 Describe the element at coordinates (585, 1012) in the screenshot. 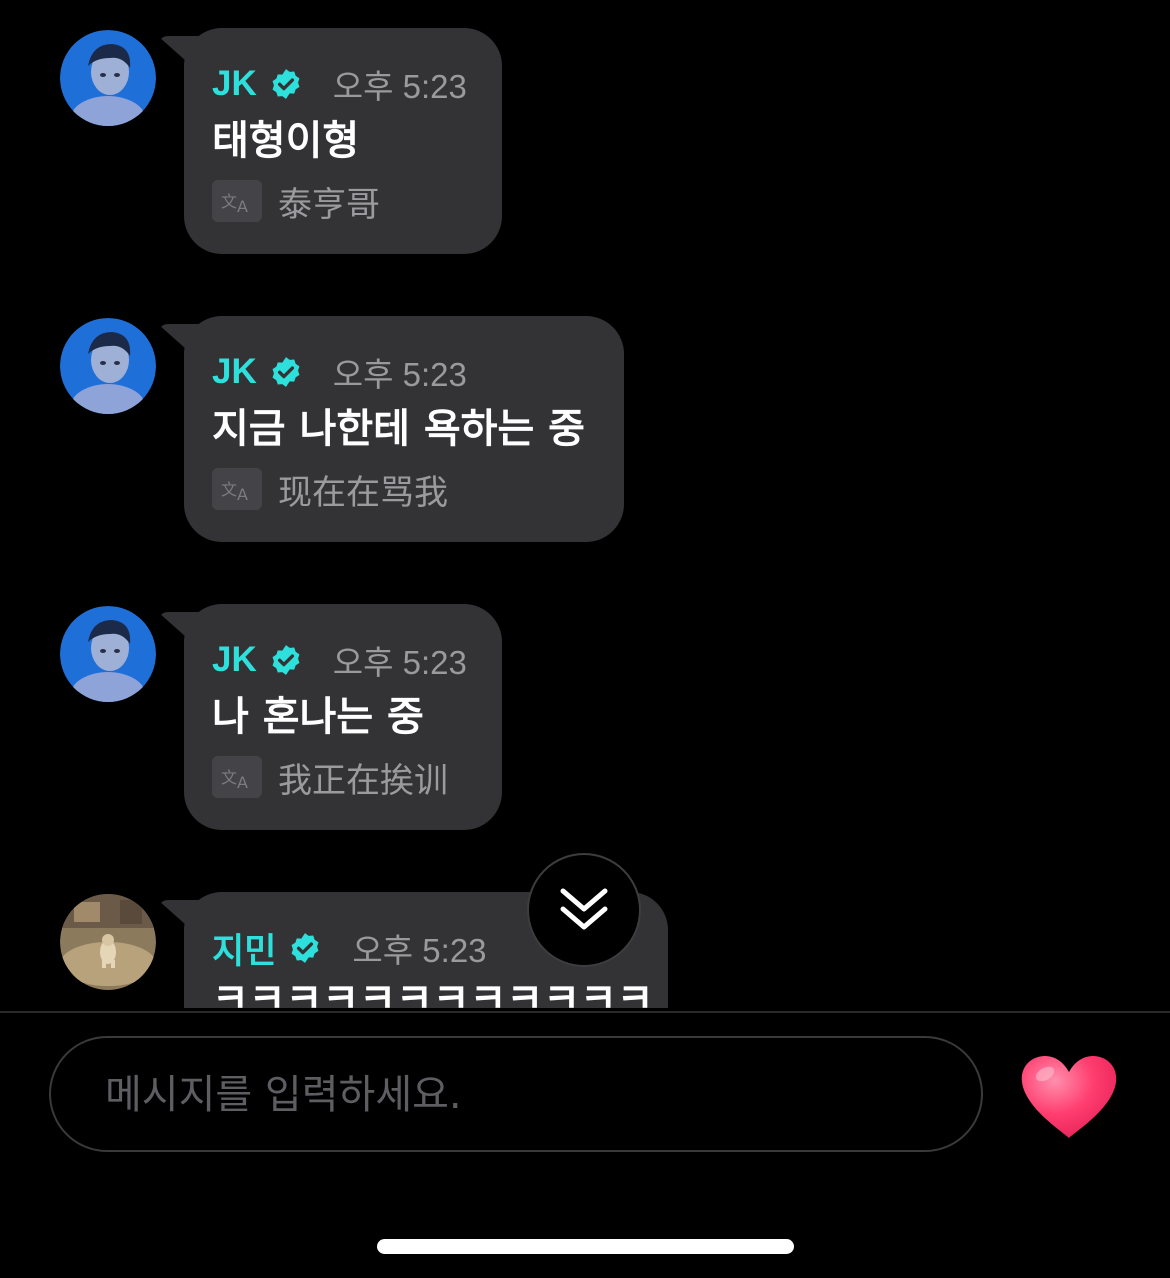

I see `composer-divider` at that location.